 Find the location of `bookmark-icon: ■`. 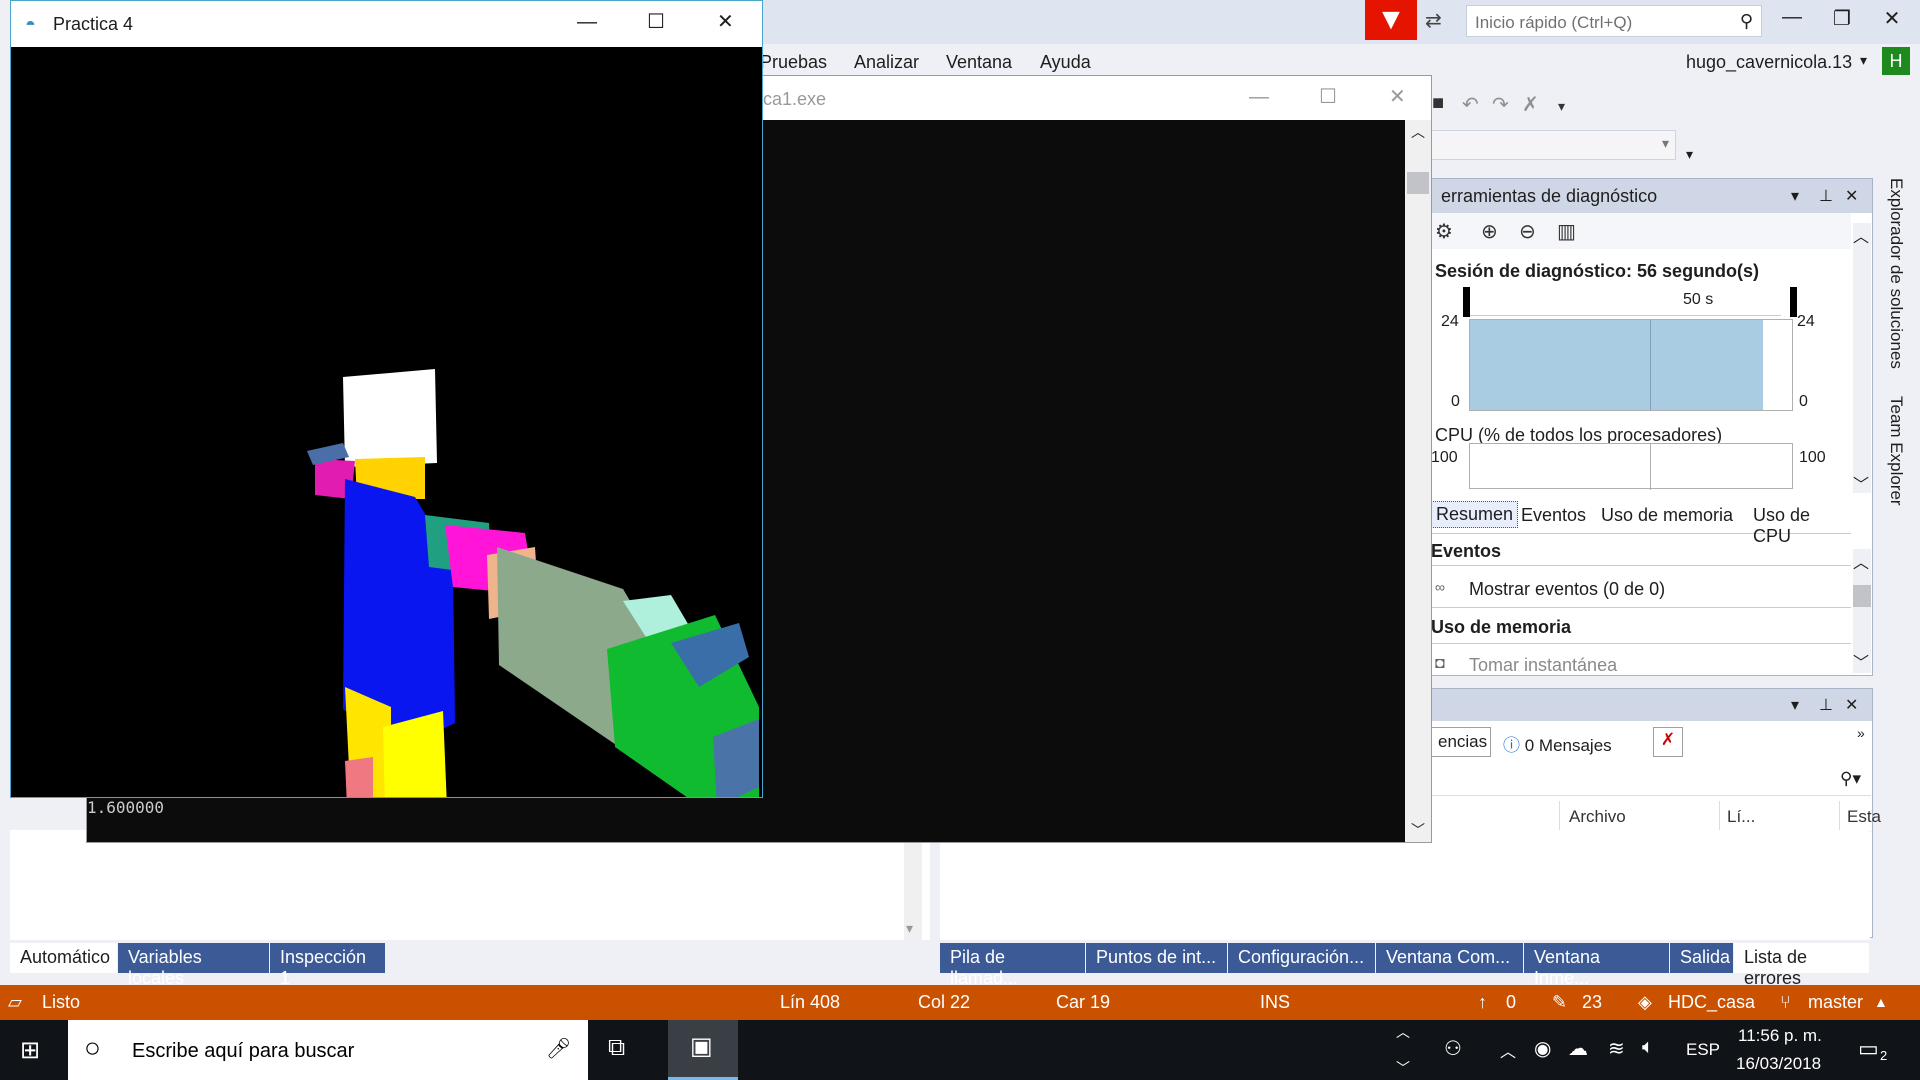

bookmark-icon: ■ is located at coordinates (1438, 103).